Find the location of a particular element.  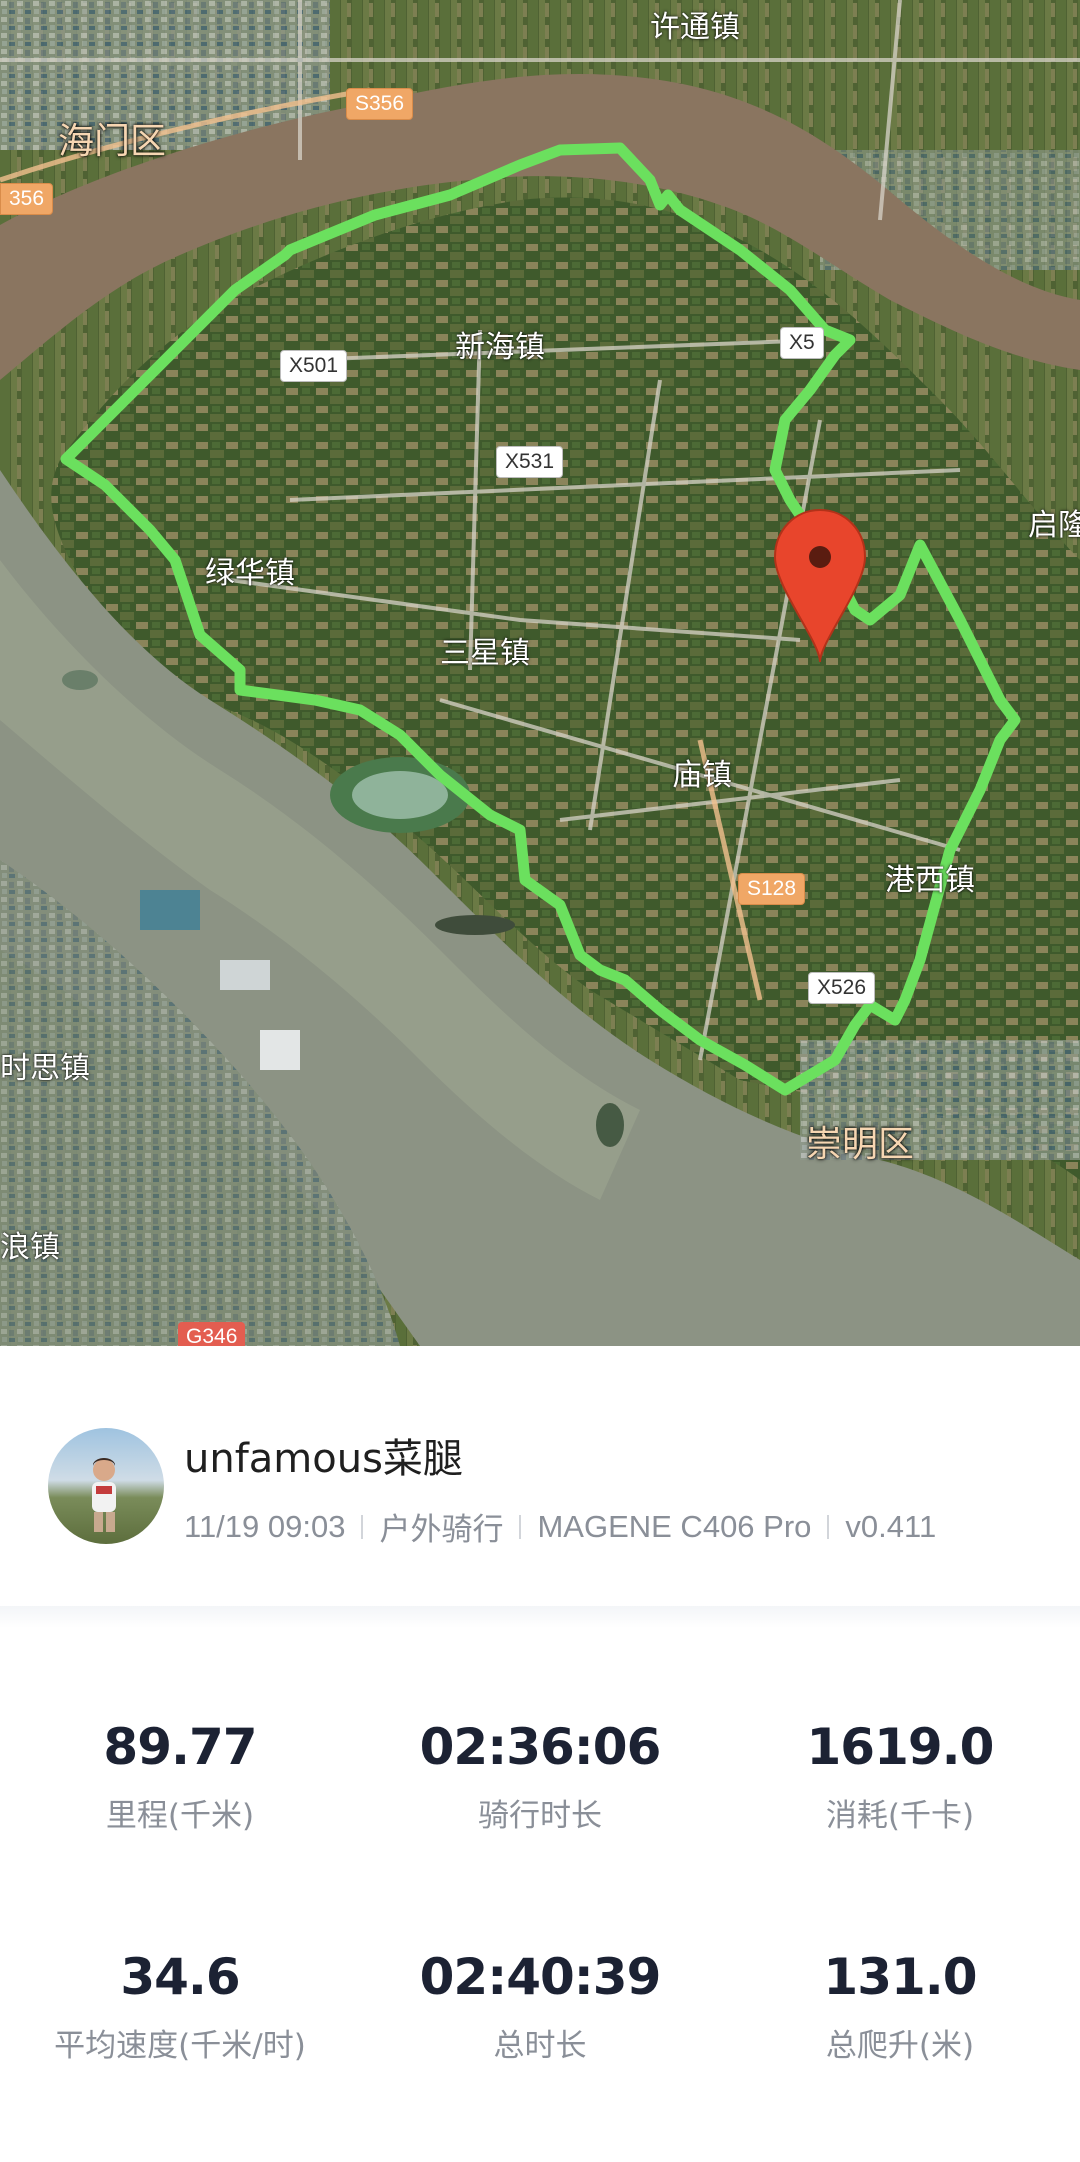

username: unfamous菜腿 is located at coordinates (323, 1455).